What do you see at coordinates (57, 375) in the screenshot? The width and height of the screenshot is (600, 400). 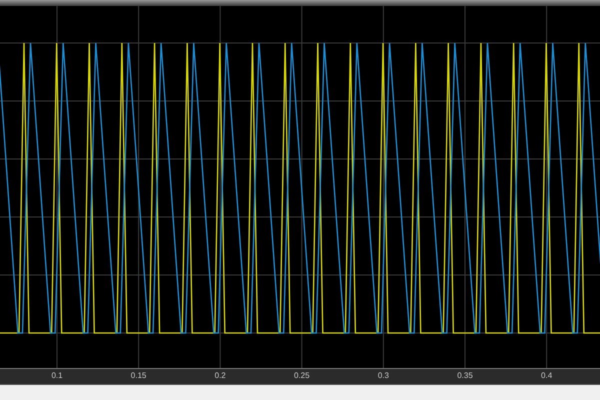 I see `axis-tick-label: 0.1` at bounding box center [57, 375].